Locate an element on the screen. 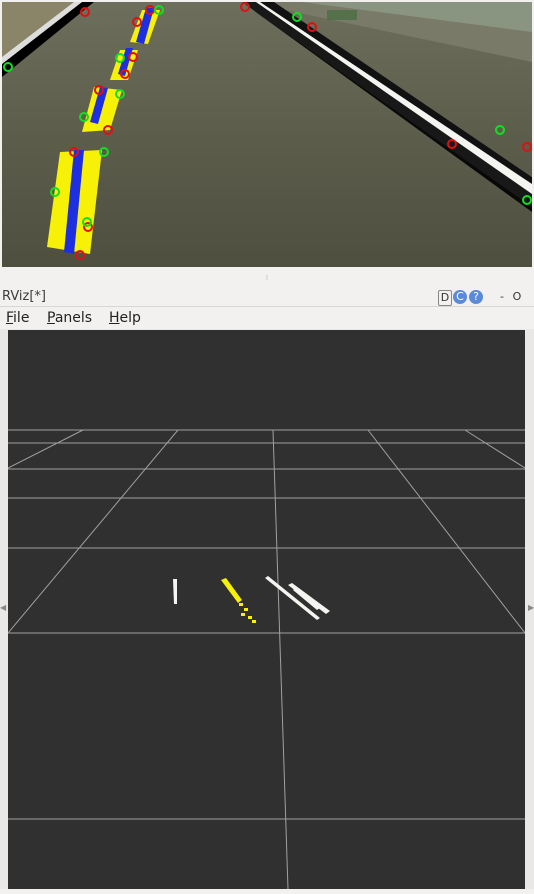  help-icon: ? is located at coordinates (476, 297).